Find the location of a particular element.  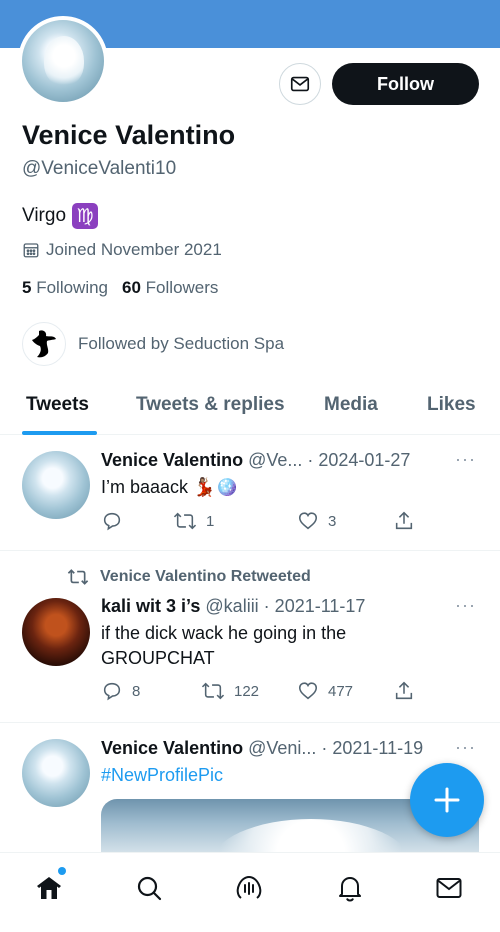

virgo-emoji: ♍ is located at coordinates (85, 216).